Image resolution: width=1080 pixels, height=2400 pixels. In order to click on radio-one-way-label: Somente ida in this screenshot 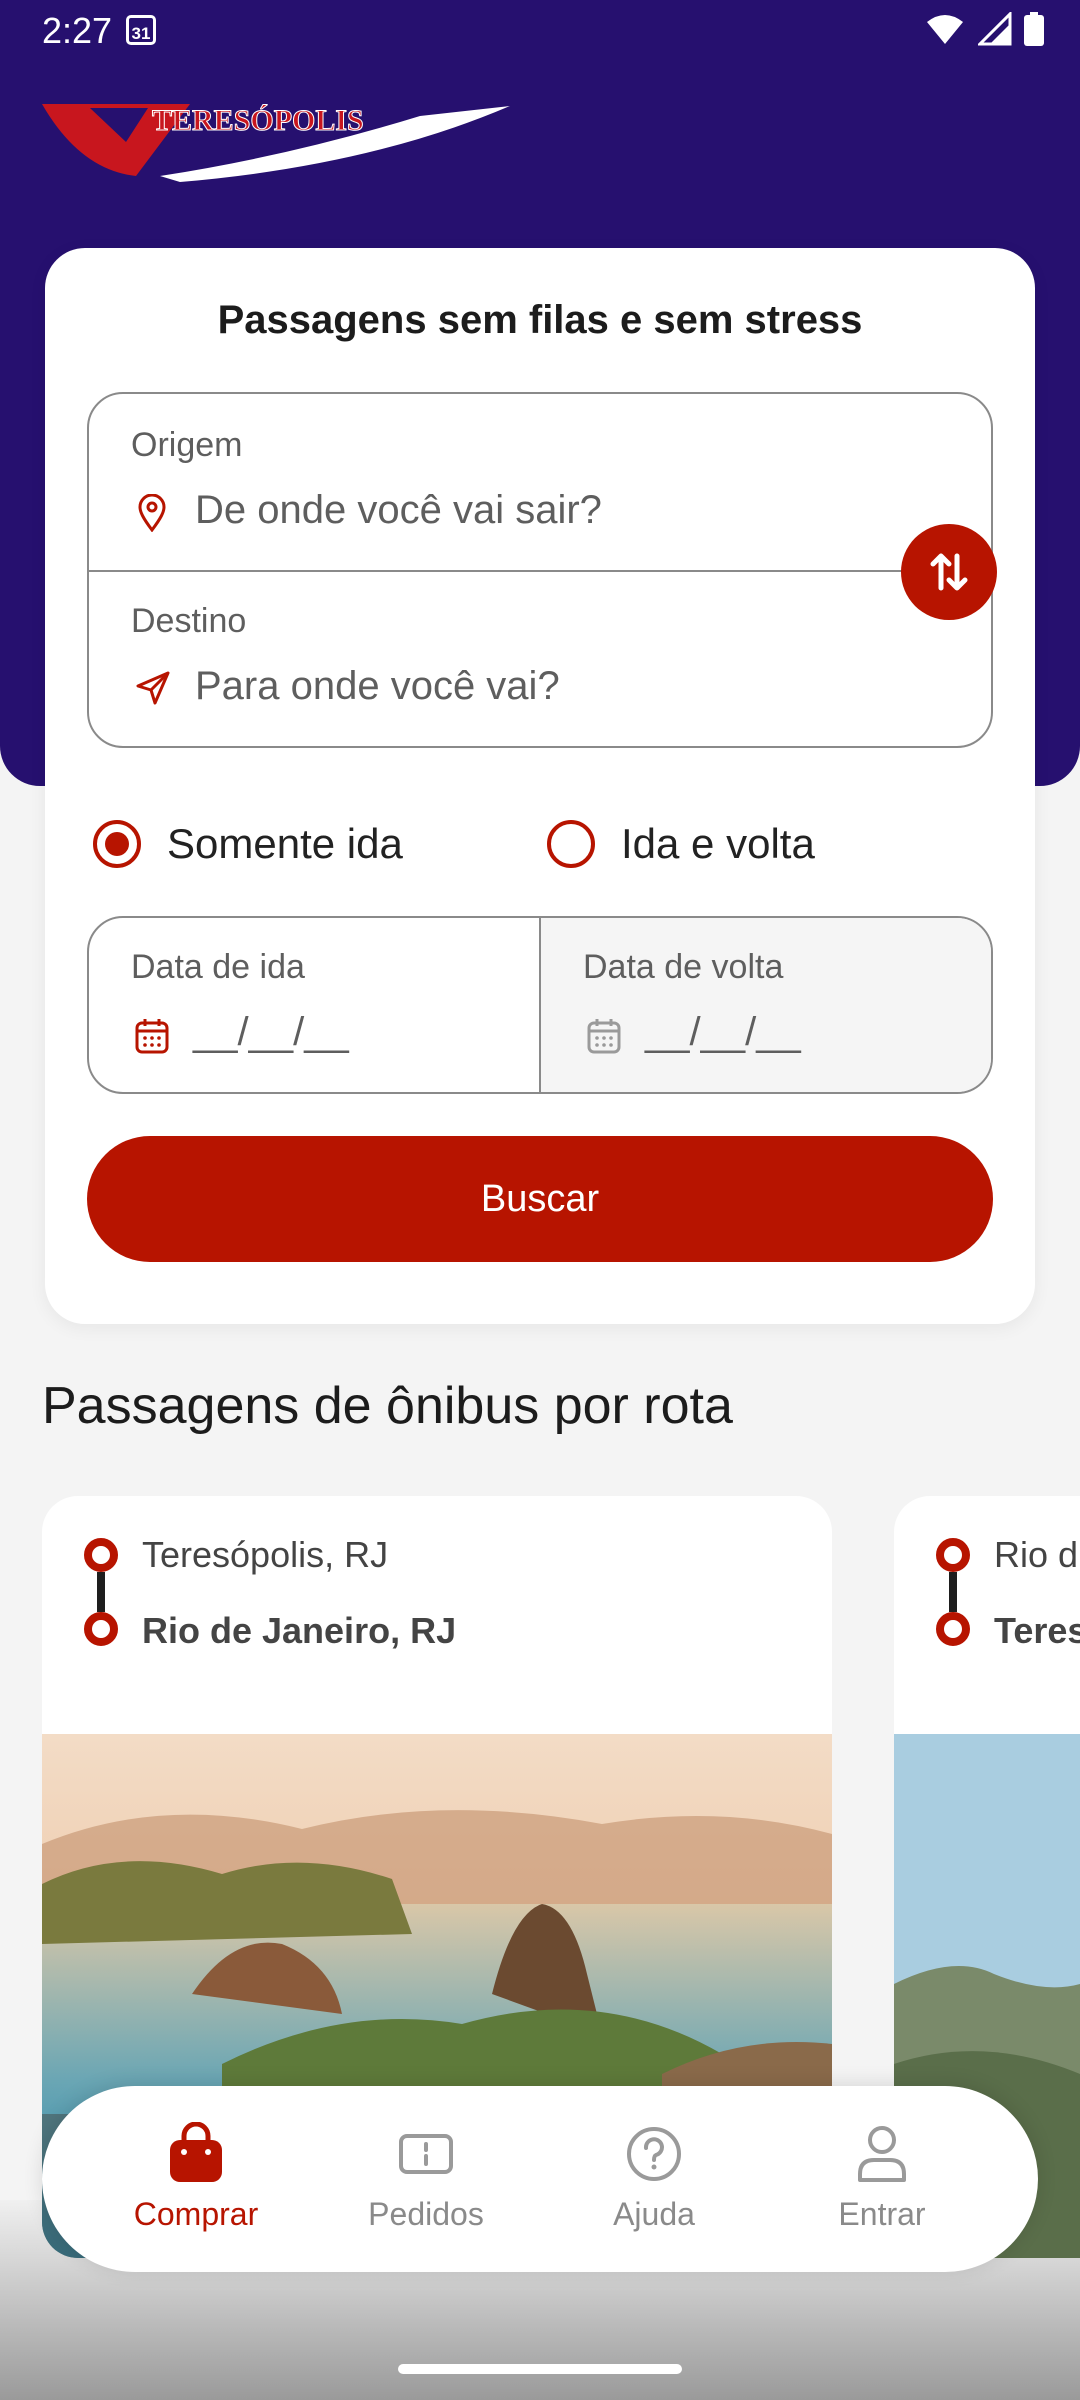, I will do `click(285, 843)`.